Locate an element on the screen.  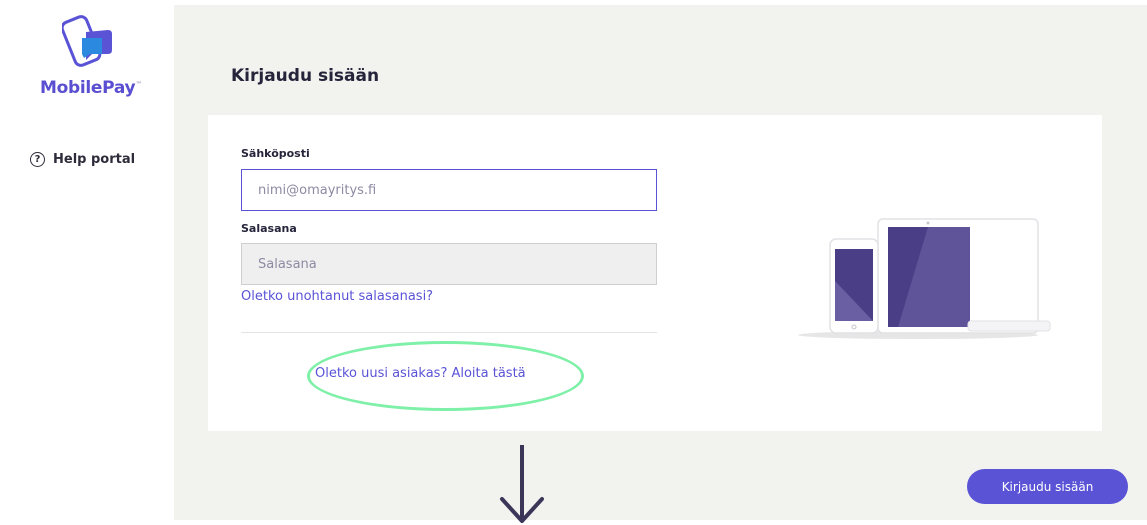
help-portal-label: Help portal is located at coordinates (94, 159).